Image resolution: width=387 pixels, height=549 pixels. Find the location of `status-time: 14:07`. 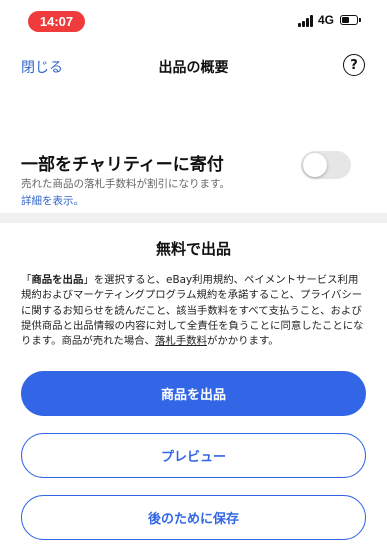

status-time: 14:07 is located at coordinates (56, 21).